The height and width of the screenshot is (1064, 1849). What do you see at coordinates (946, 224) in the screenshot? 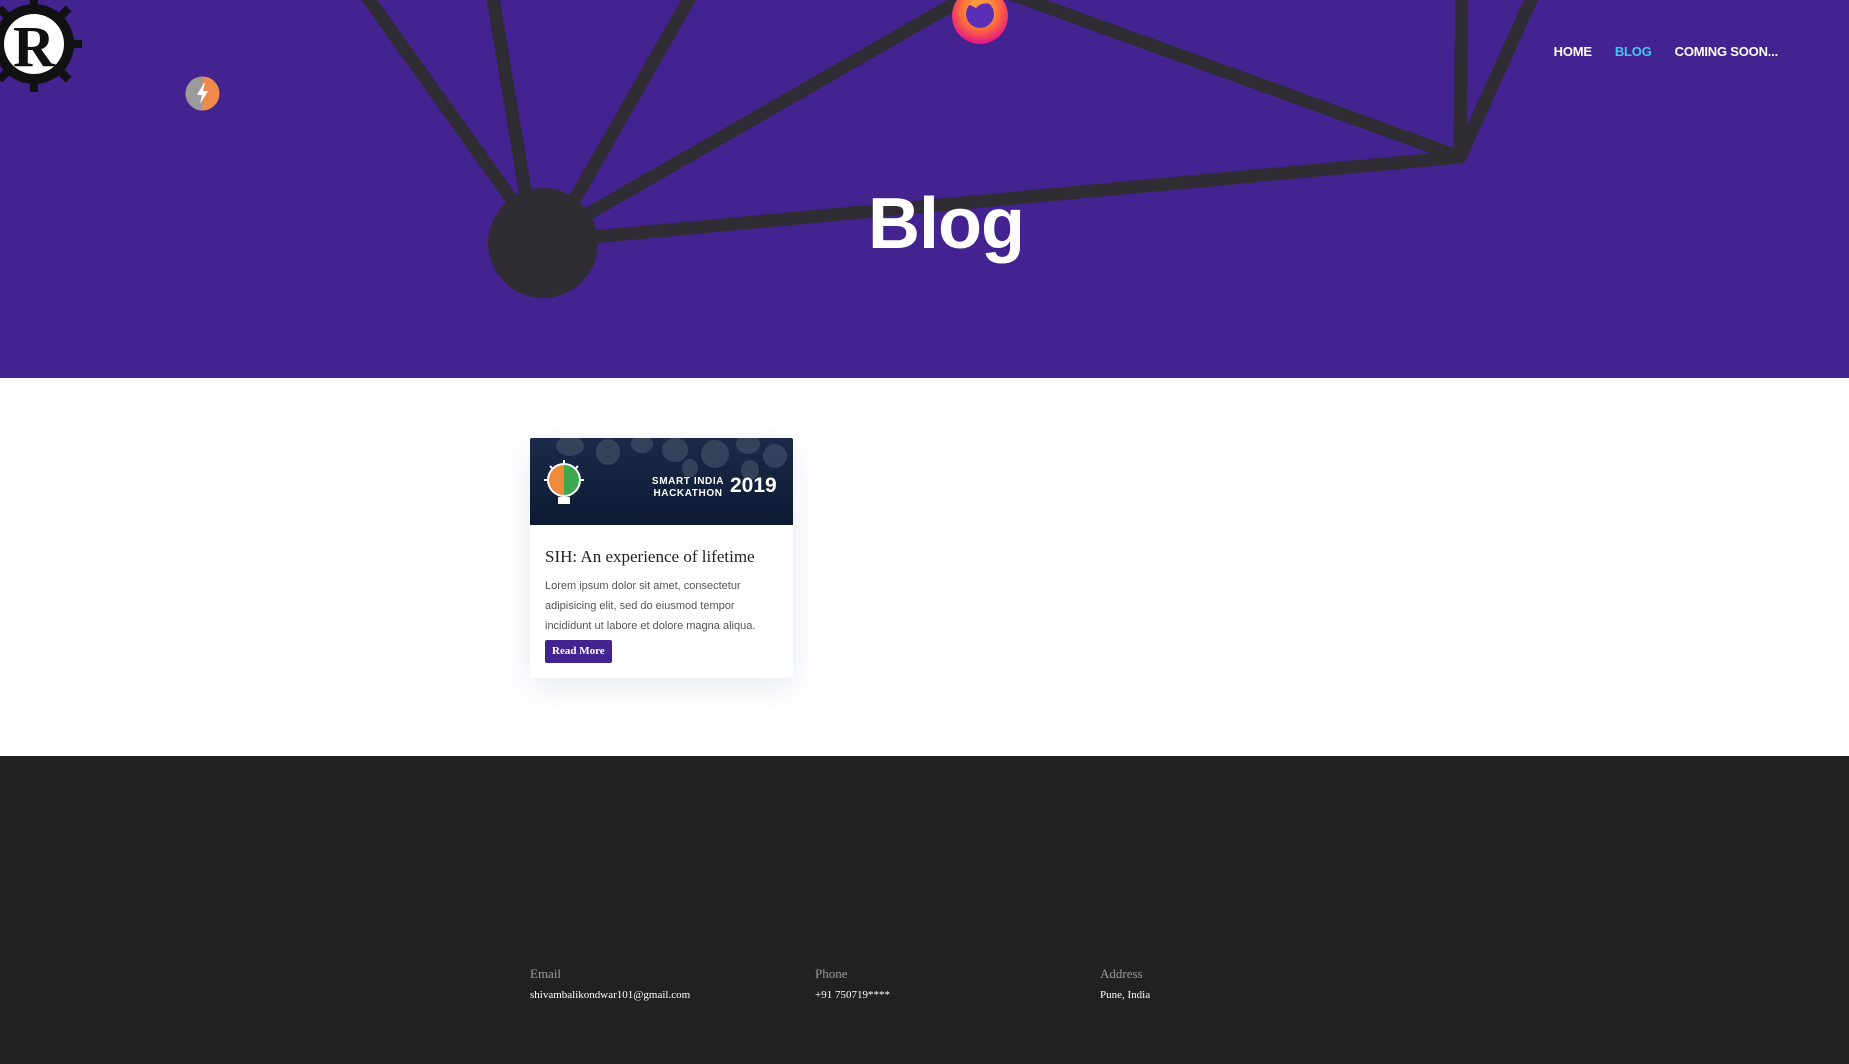
I see `page-title: Blog` at bounding box center [946, 224].